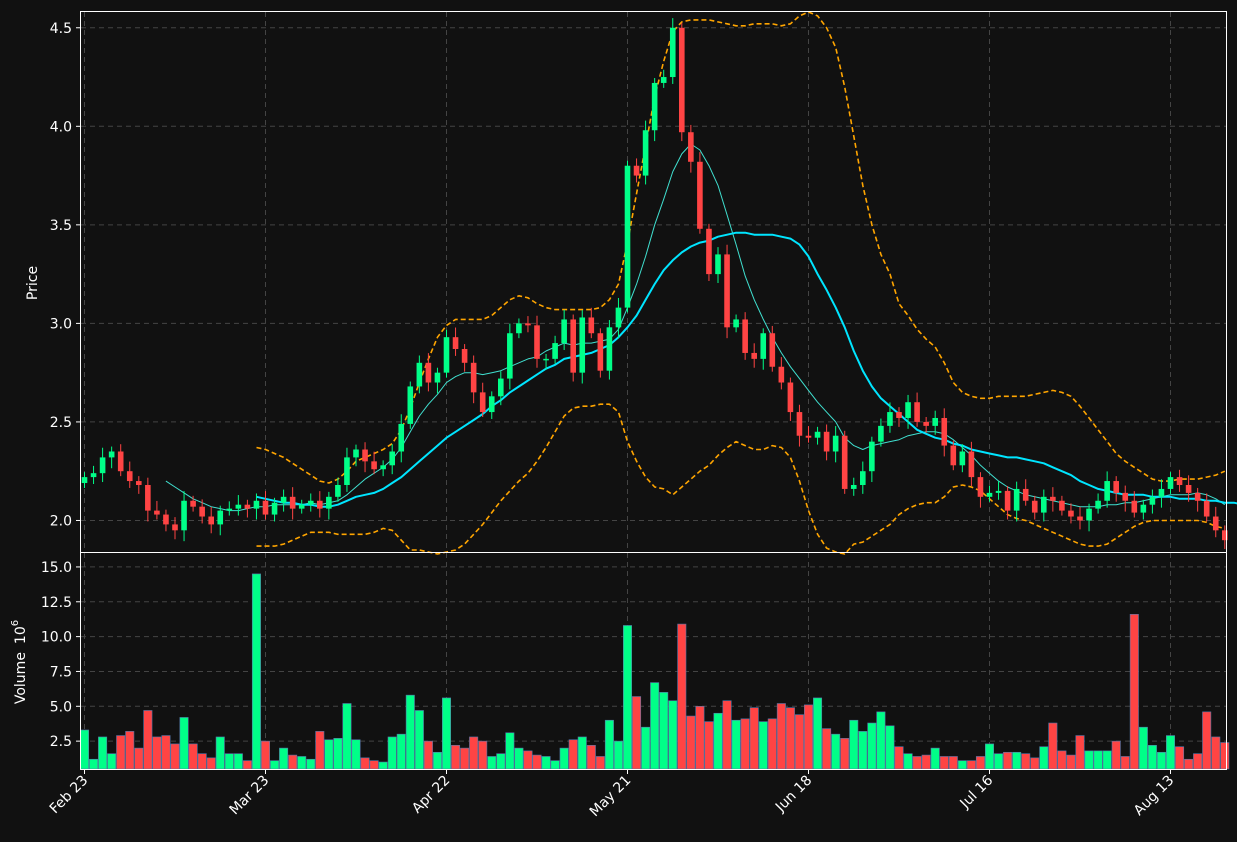 The height and width of the screenshot is (842, 1237). What do you see at coordinates (61, 672) in the screenshot?
I see `volume-tick-label: 7.5` at bounding box center [61, 672].